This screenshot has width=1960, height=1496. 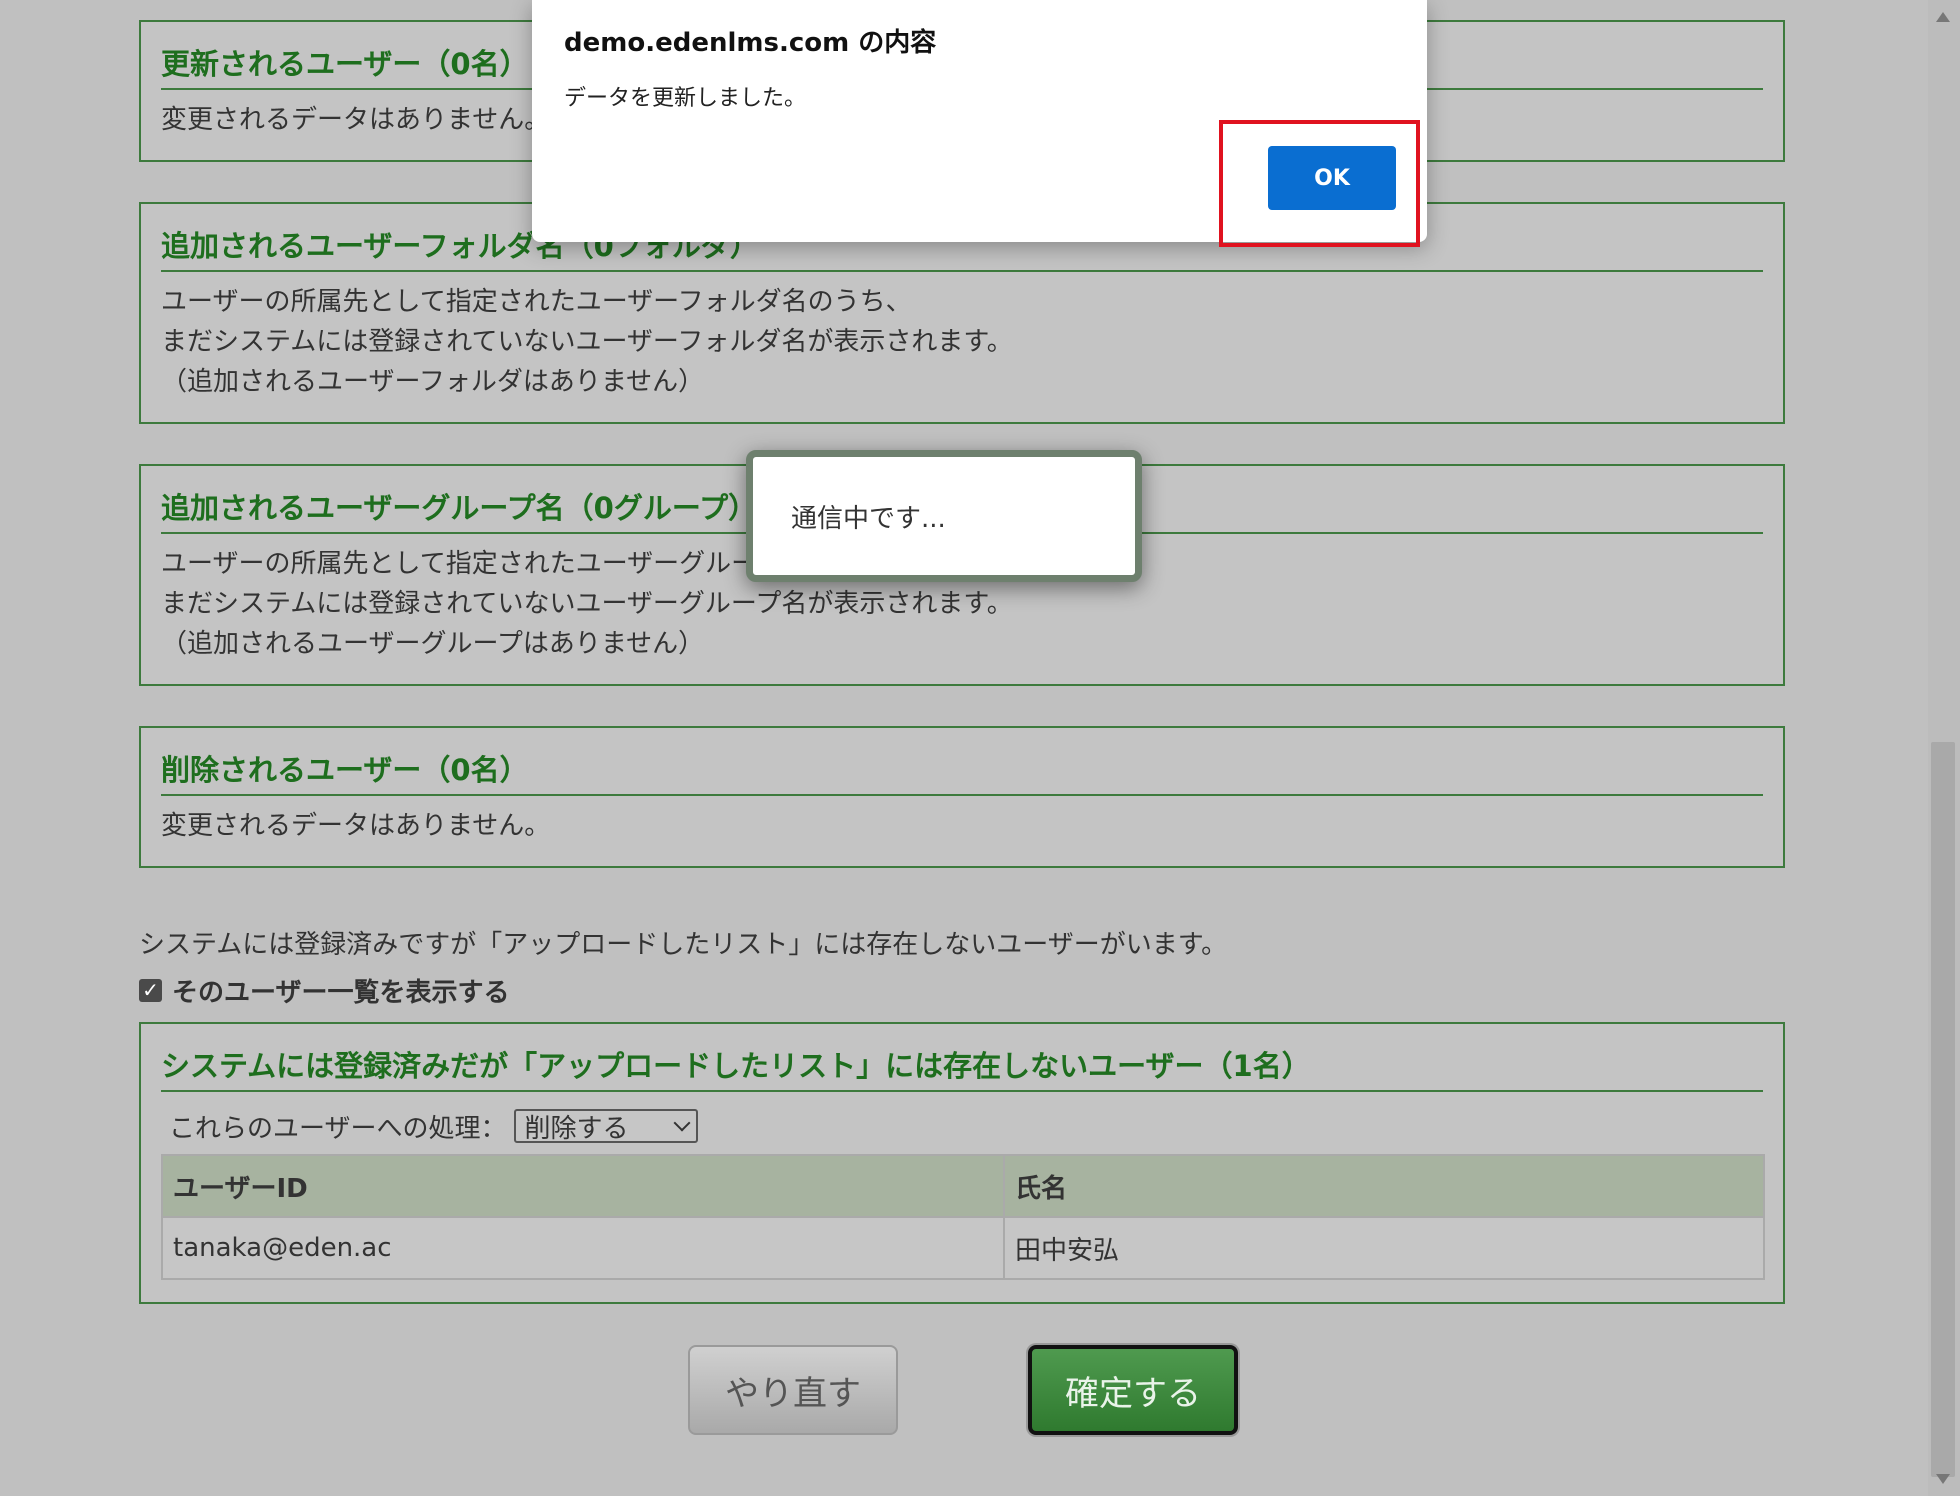 What do you see at coordinates (682, 1123) in the screenshot?
I see `chevron-down-icon` at bounding box center [682, 1123].